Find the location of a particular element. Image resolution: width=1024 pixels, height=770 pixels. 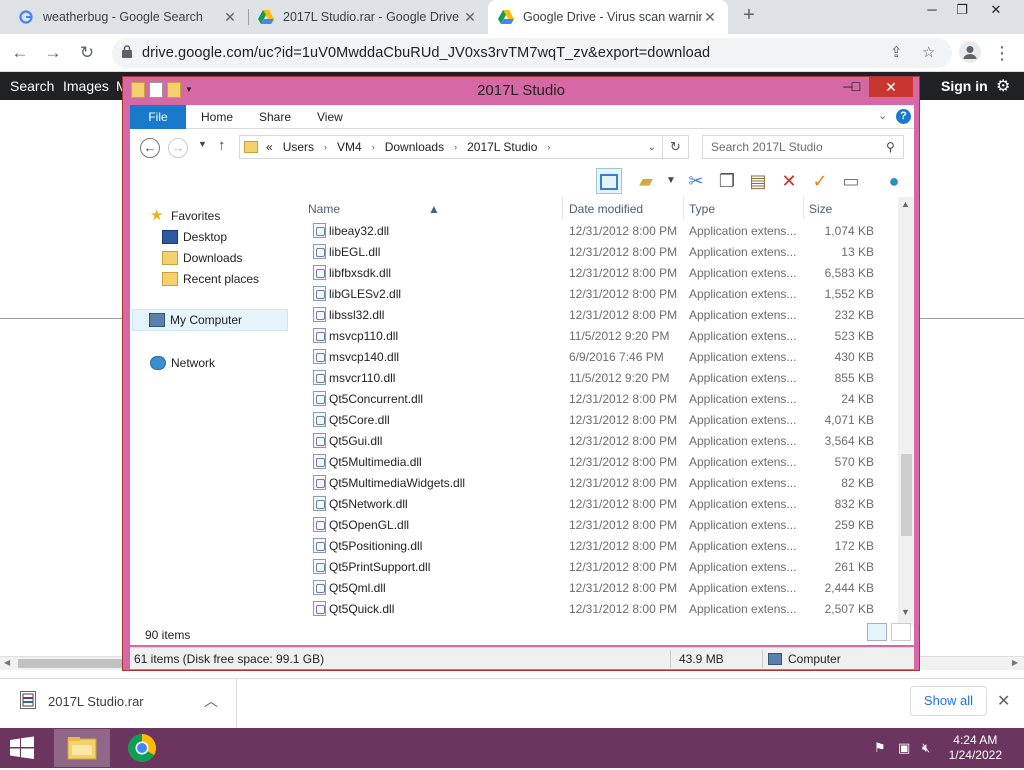

properties-icon is located at coordinates (156, 90).